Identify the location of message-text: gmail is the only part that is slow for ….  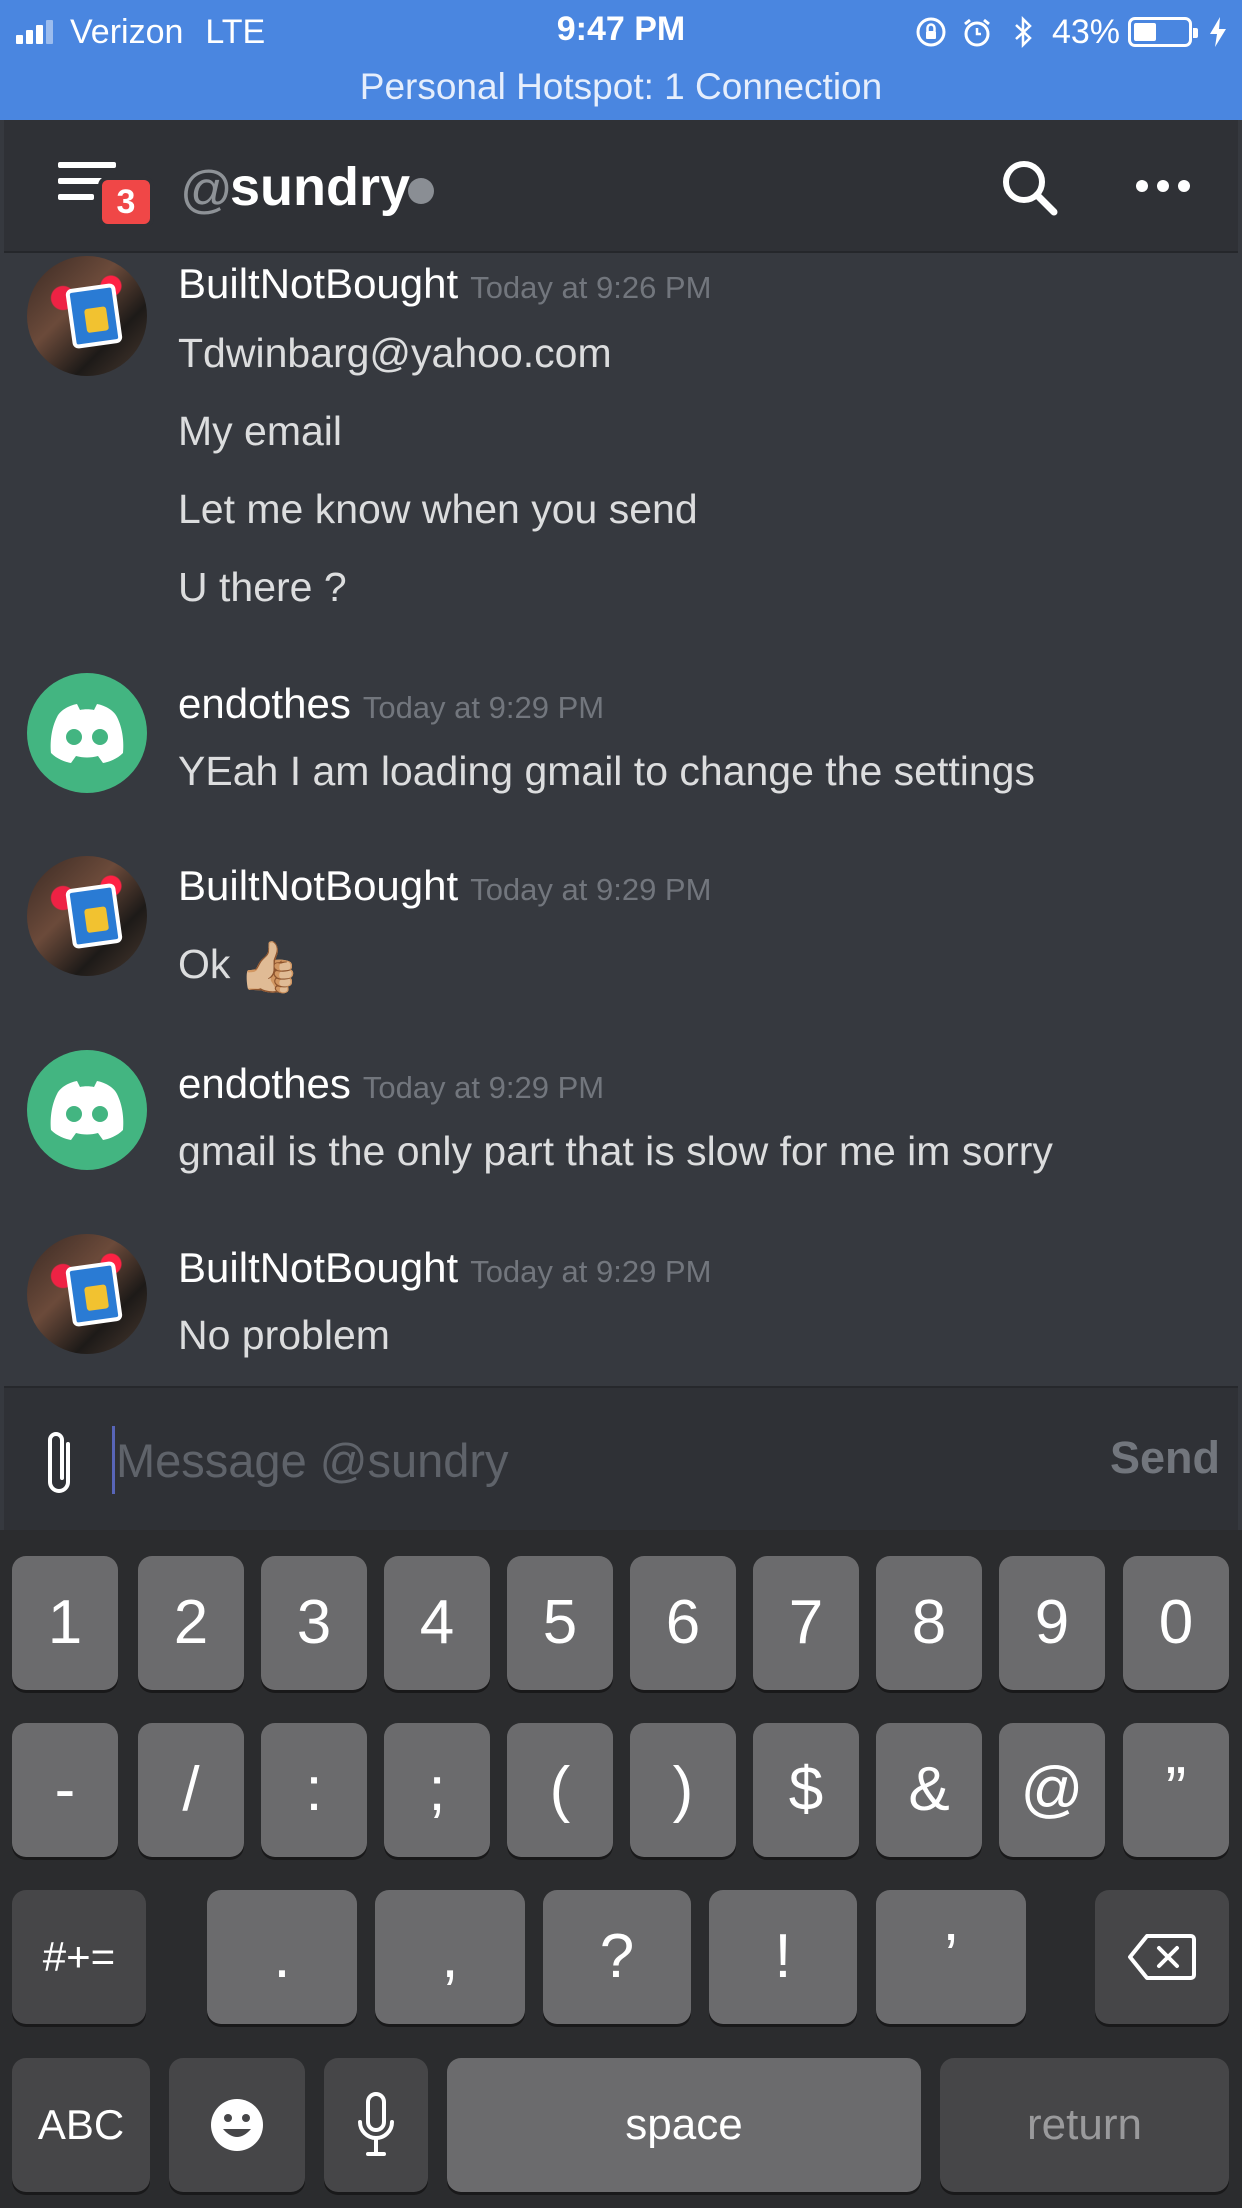
(615, 1151).